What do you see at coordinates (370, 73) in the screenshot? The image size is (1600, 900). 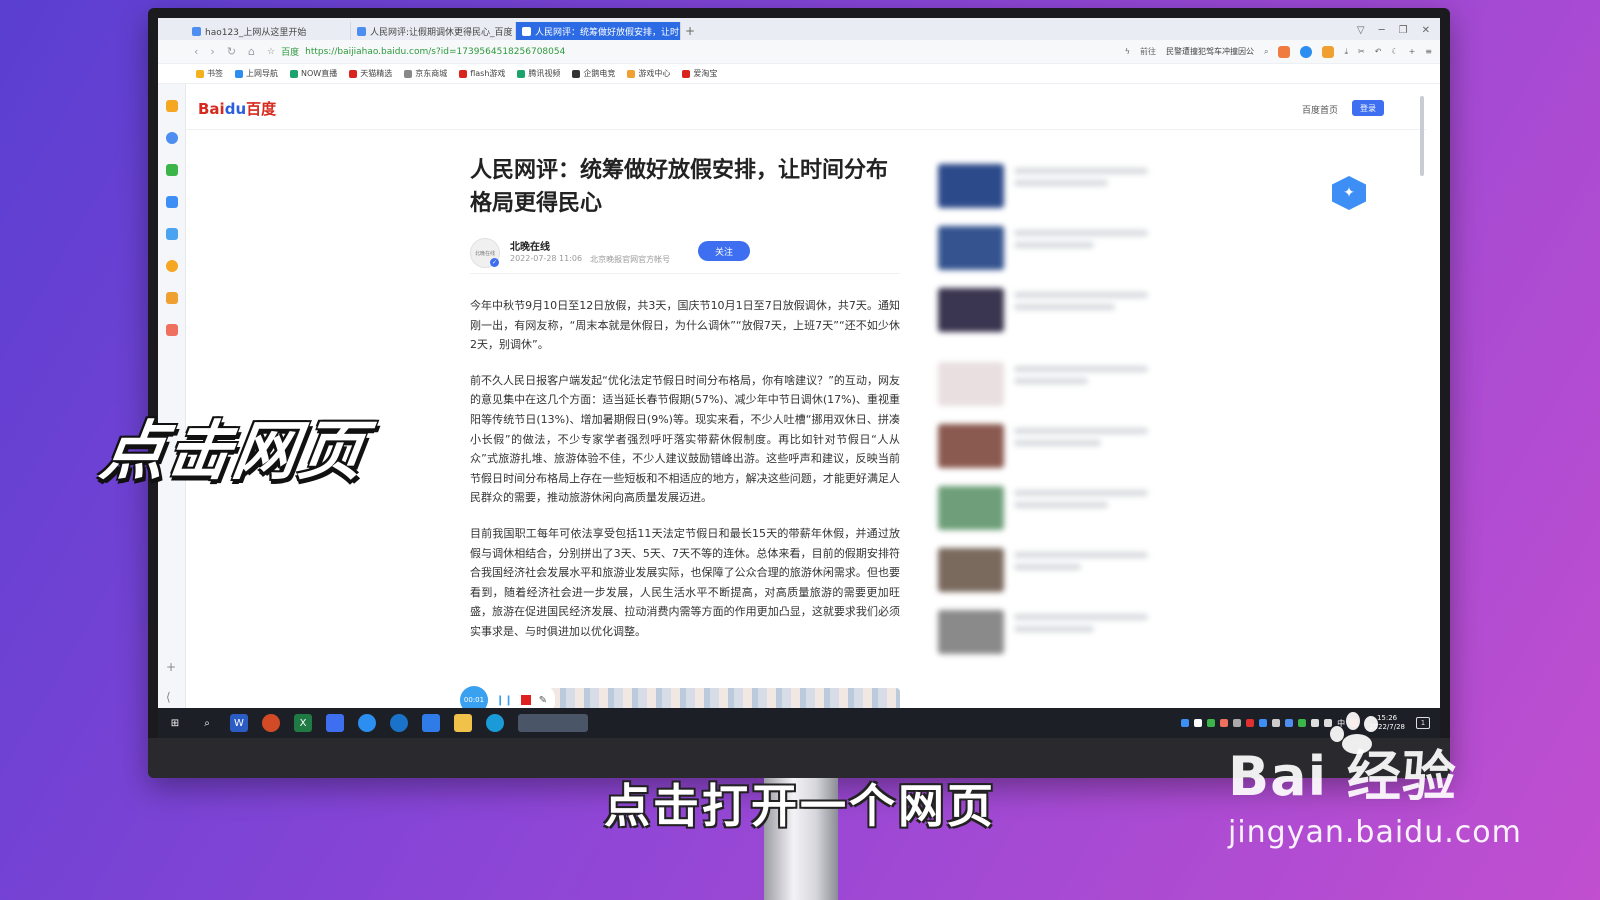 I see `bookmark-item: 天猫精选` at bounding box center [370, 73].